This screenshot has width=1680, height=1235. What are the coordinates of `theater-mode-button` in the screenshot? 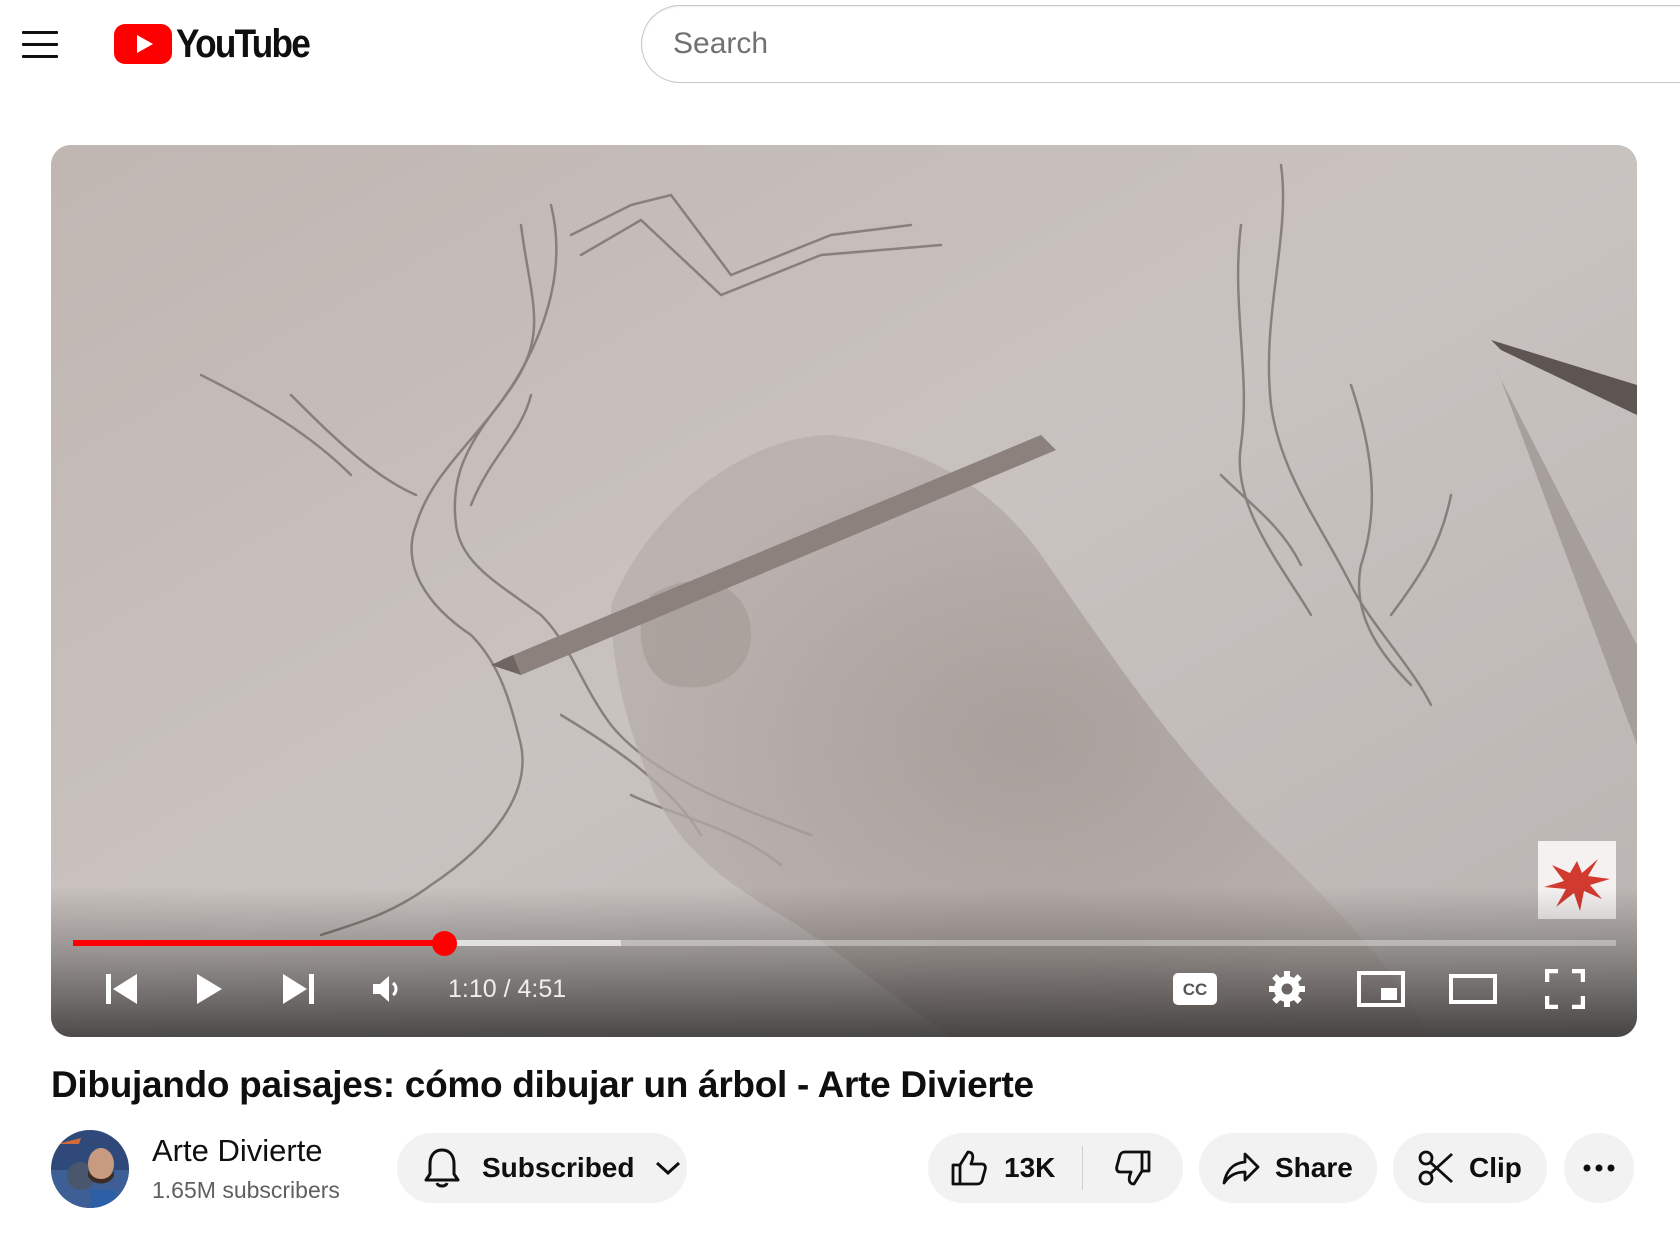 It's located at (1473, 989).